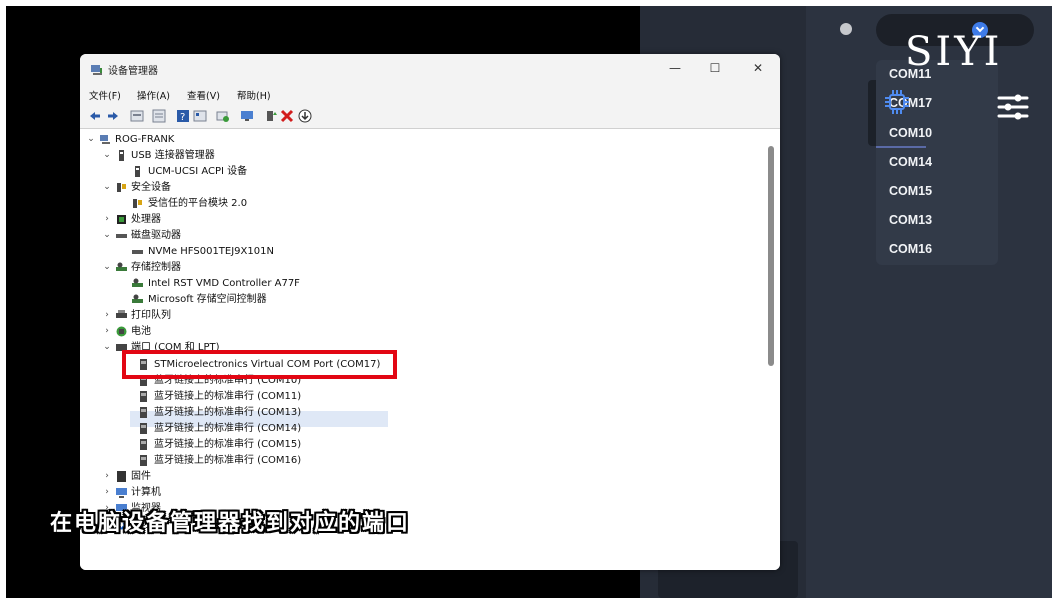 This screenshot has width=1058, height=601. What do you see at coordinates (1013, 107) in the screenshot?
I see `settings-sliders-icon` at bounding box center [1013, 107].